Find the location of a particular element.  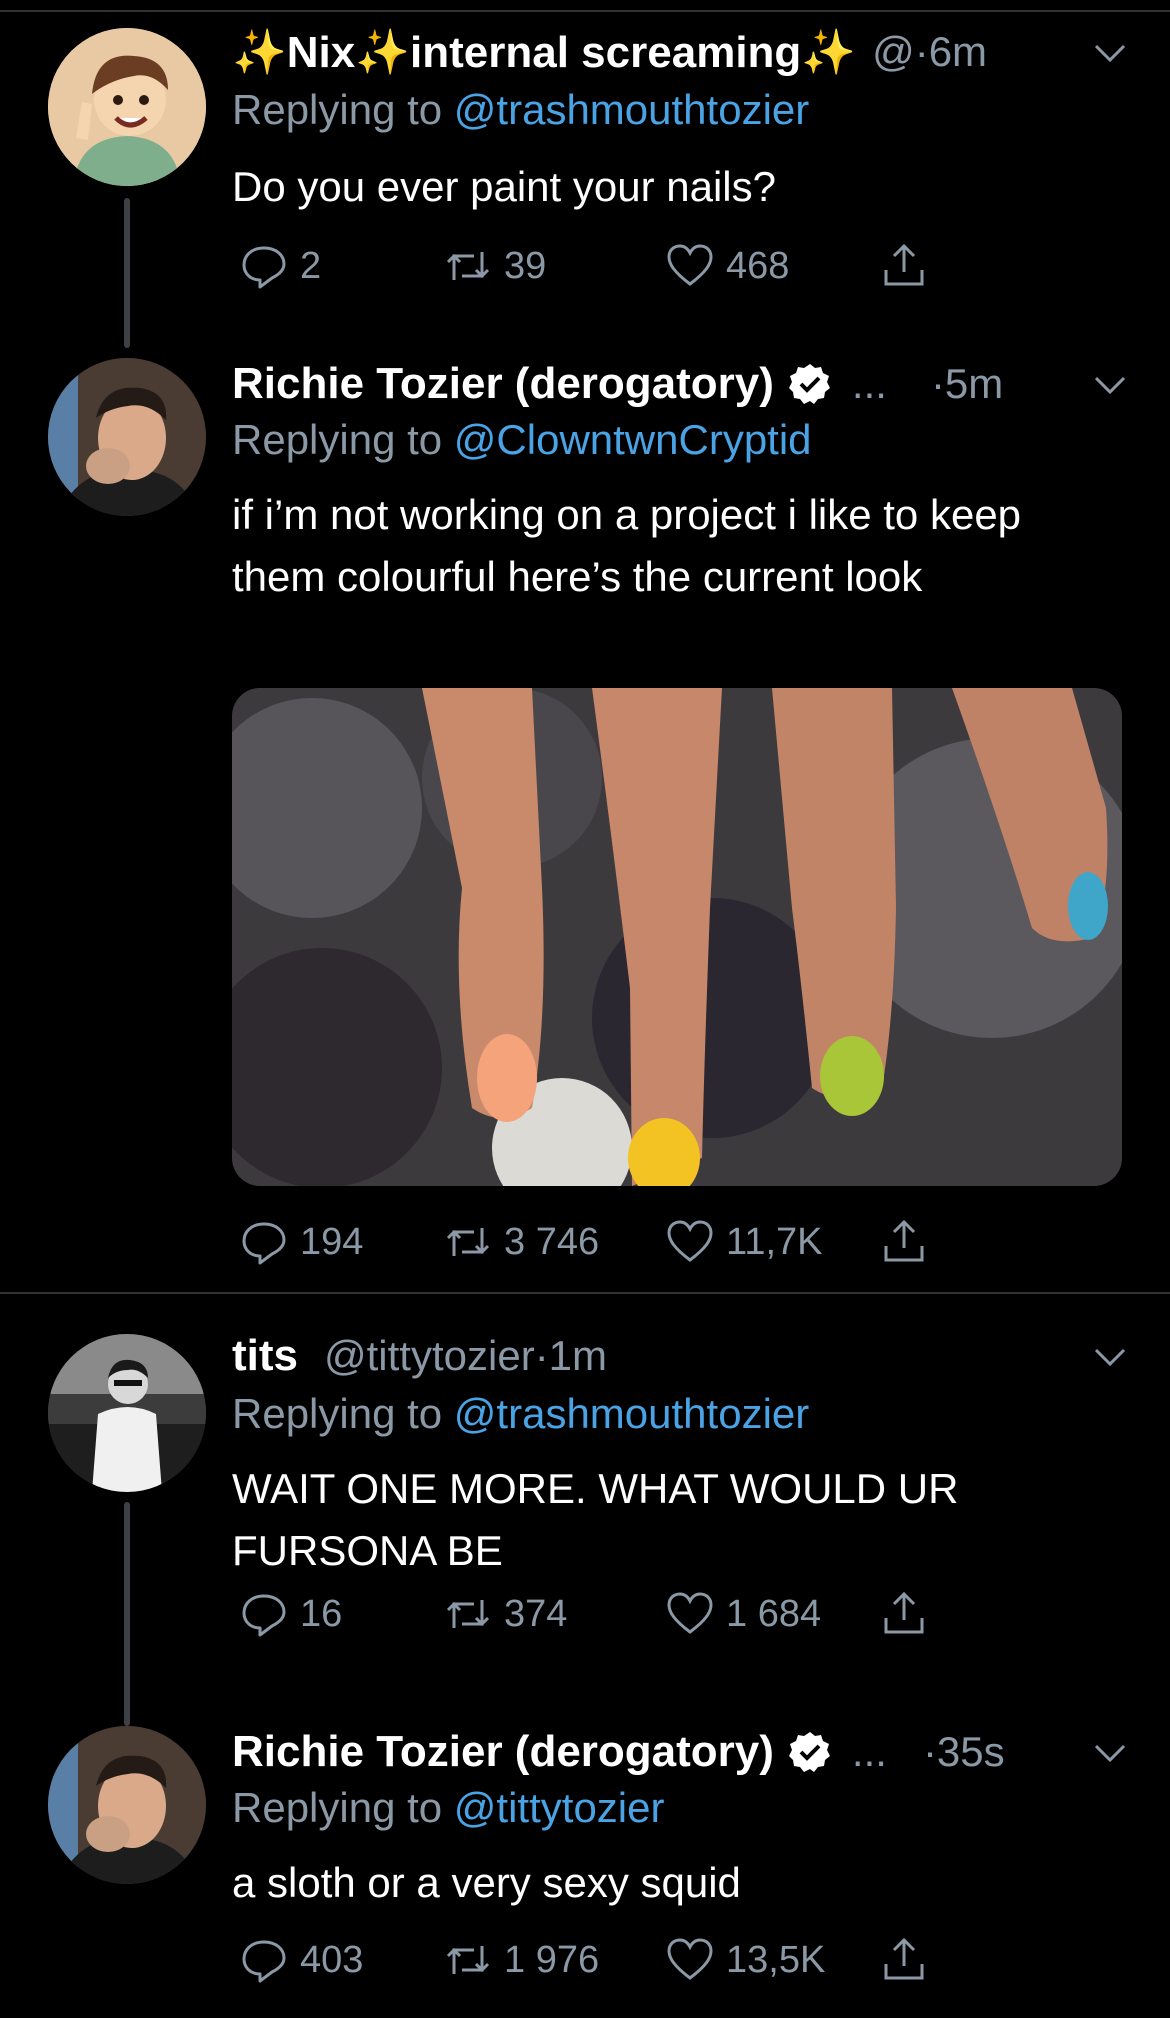

display-name: tits is located at coordinates (265, 1356).